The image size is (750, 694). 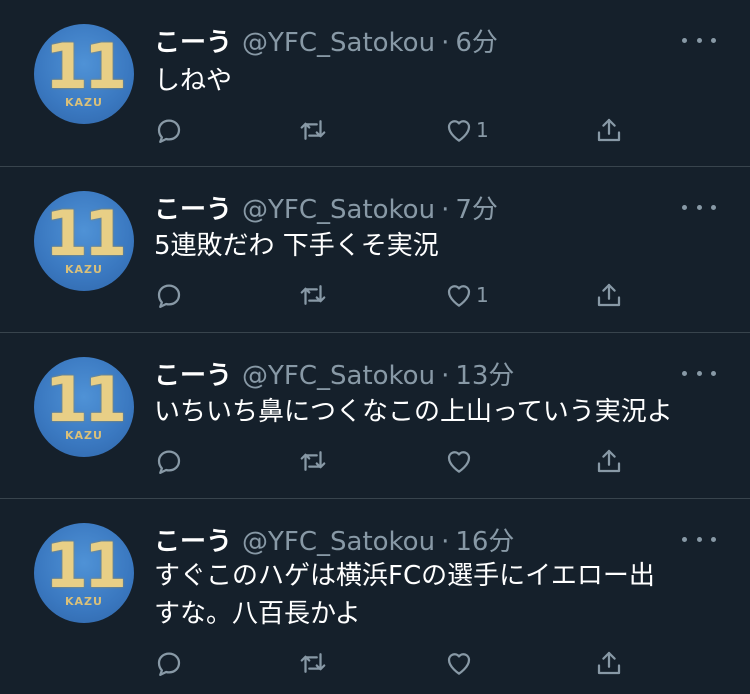 What do you see at coordinates (476, 207) in the screenshot?
I see `tweet-time: 7分` at bounding box center [476, 207].